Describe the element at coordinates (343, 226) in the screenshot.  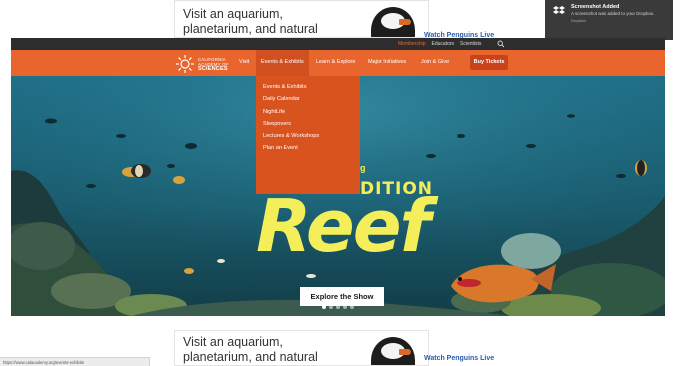
I see `hero-title: Reef` at that location.